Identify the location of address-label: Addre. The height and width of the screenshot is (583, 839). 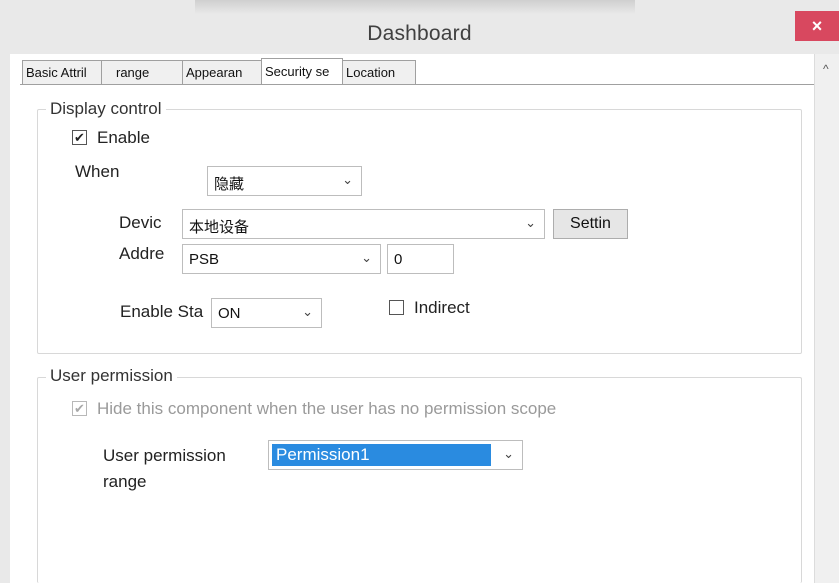
(142, 253).